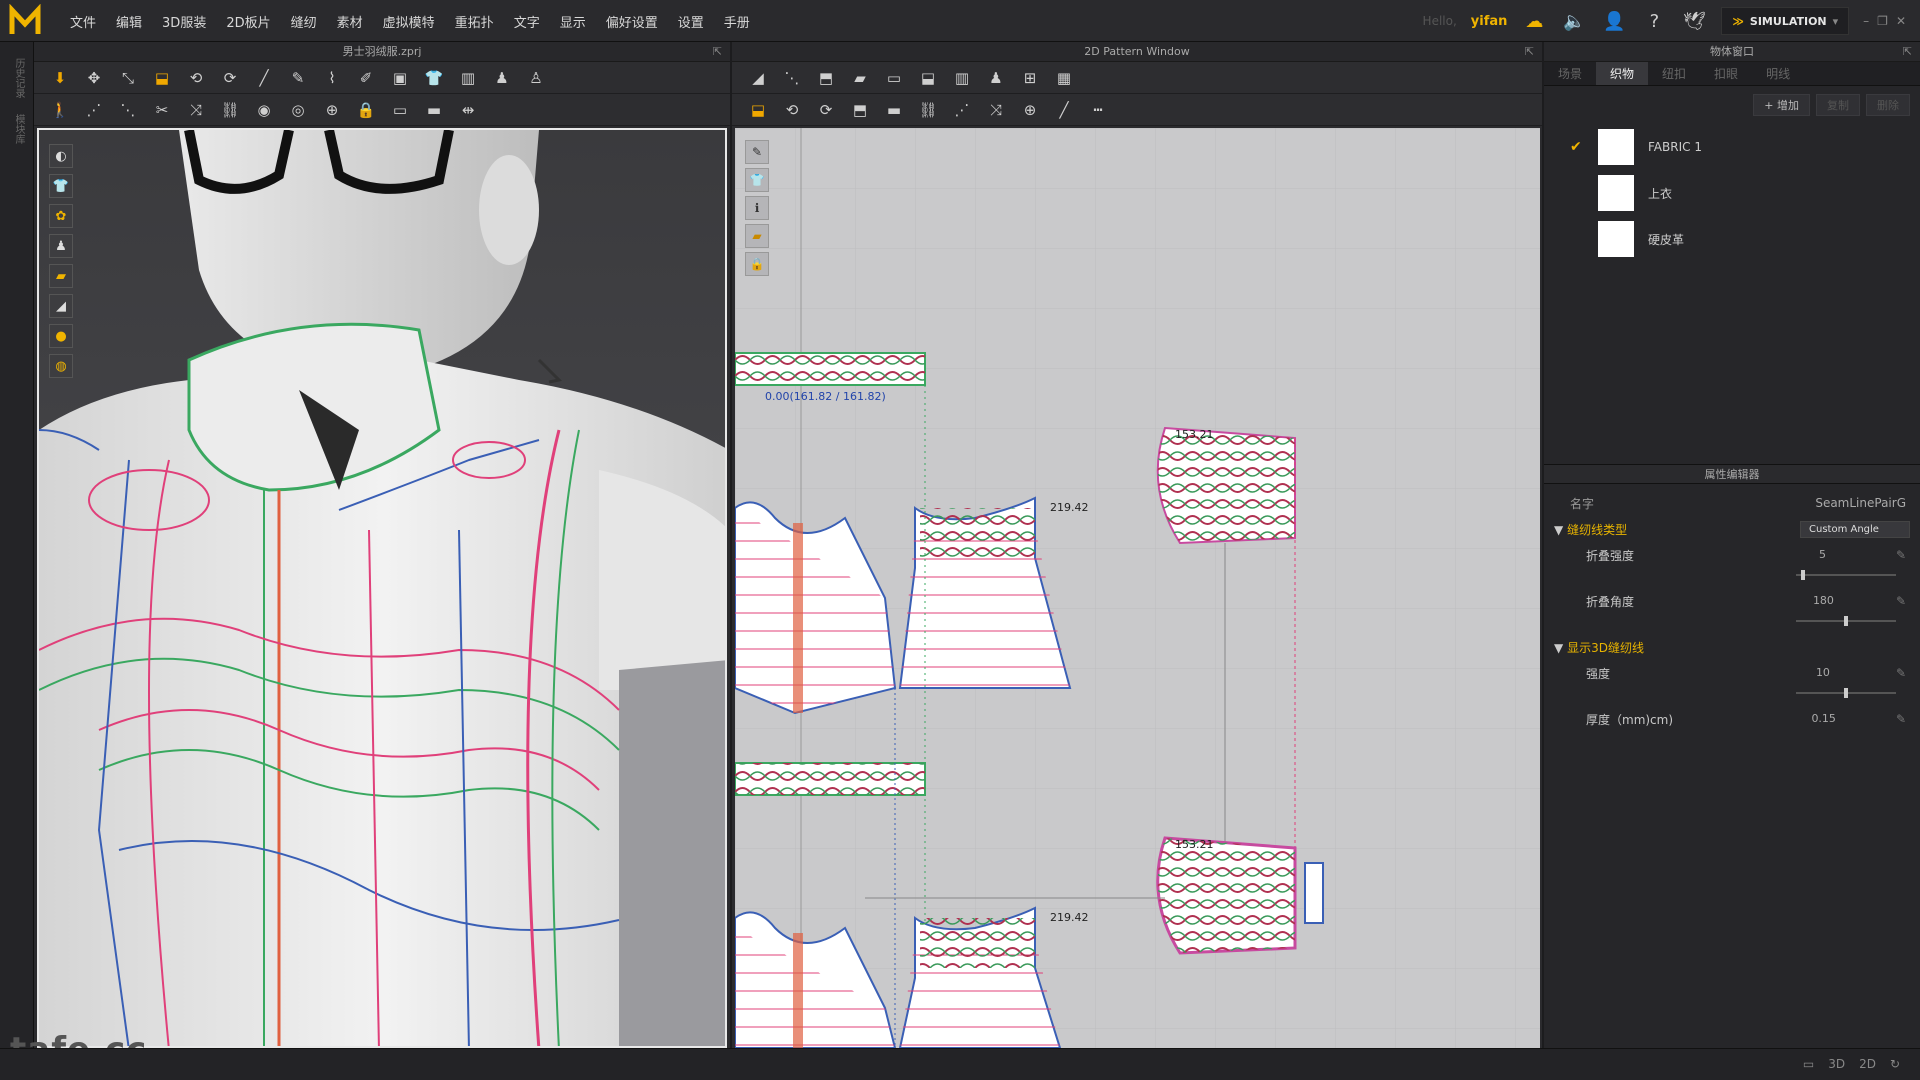  What do you see at coordinates (1882, 21) in the screenshot?
I see `restore-icon: ❐` at bounding box center [1882, 21].